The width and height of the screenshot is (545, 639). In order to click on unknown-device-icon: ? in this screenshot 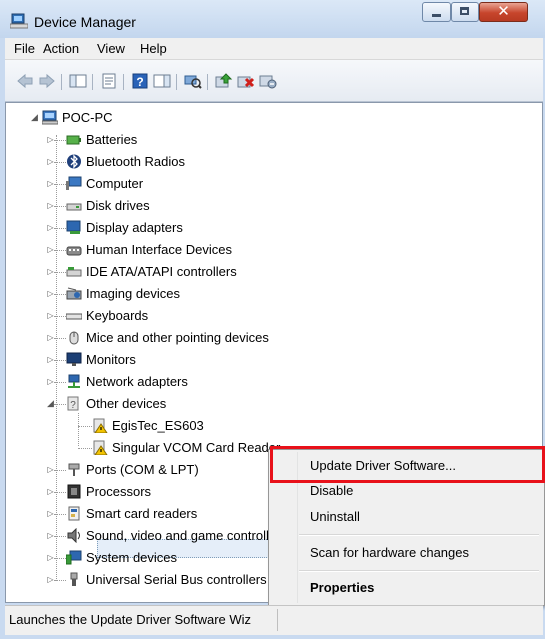, I will do `click(73, 403)`.